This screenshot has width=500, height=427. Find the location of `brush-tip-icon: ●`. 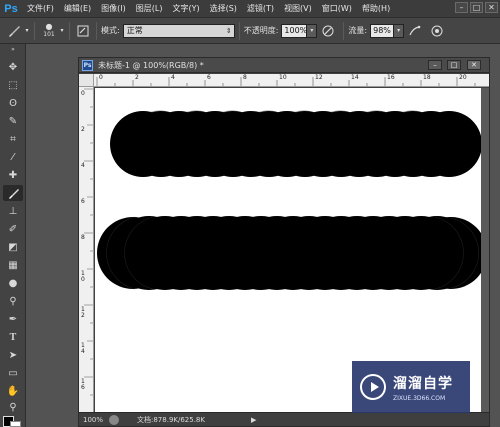

brush-tip-icon: ● is located at coordinates (49, 26).